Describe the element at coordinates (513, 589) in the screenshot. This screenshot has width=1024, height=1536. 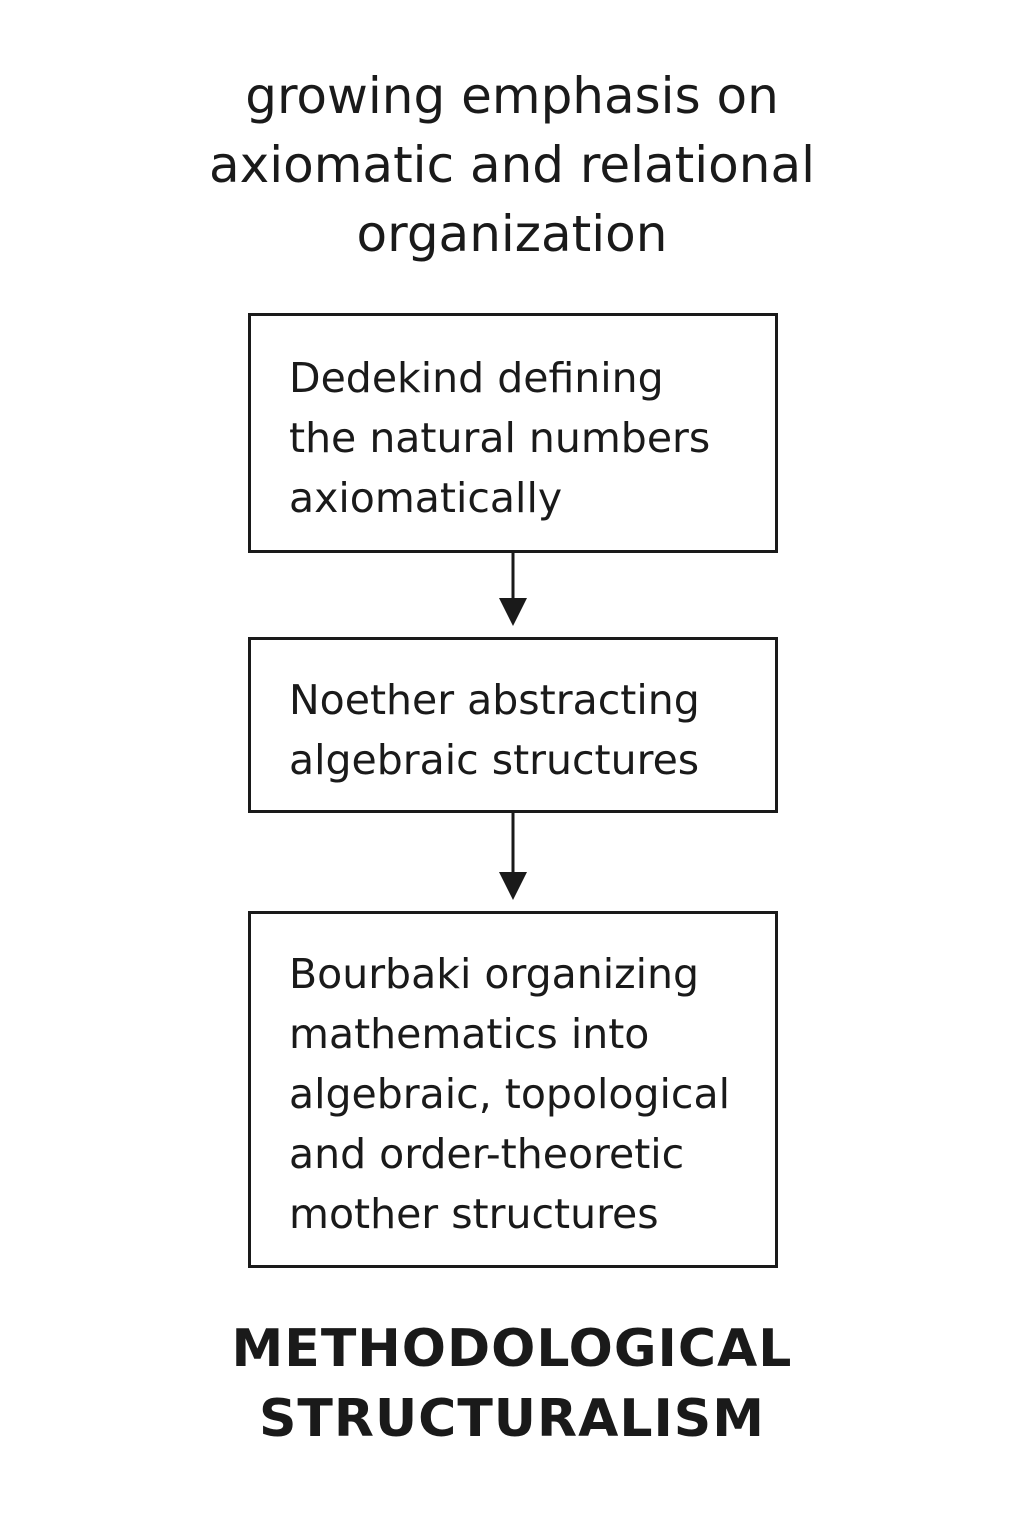
I see `arrow-dedekind-to-noether` at that location.